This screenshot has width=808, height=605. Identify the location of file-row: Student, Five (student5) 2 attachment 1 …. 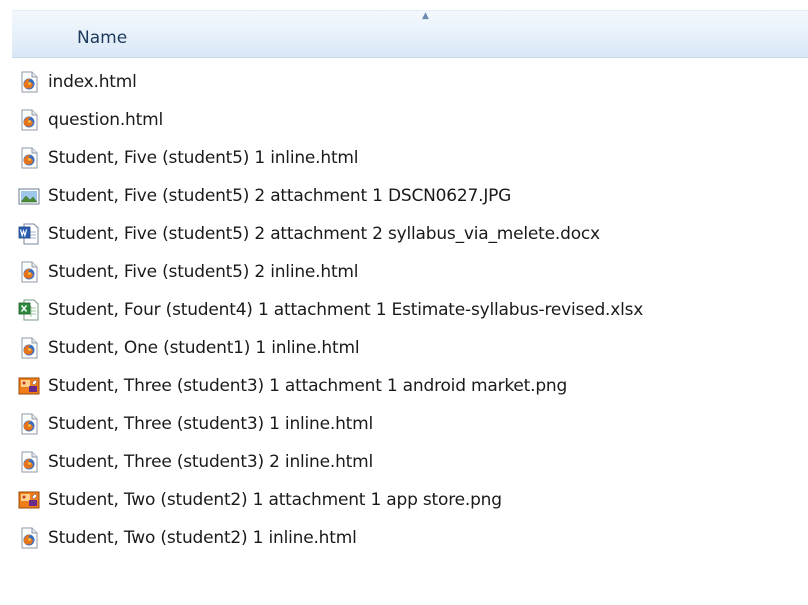
(410, 196).